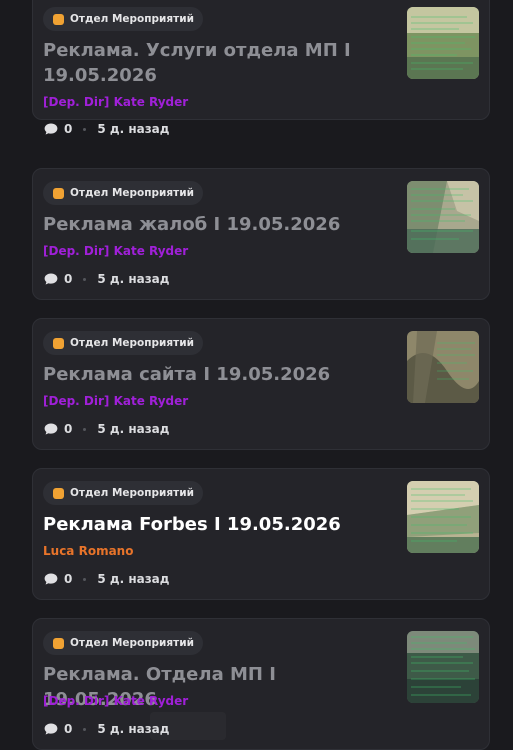 This screenshot has width=513, height=750. I want to click on post-title: Реклама сайта I 19.05.2026, so click(215, 374).